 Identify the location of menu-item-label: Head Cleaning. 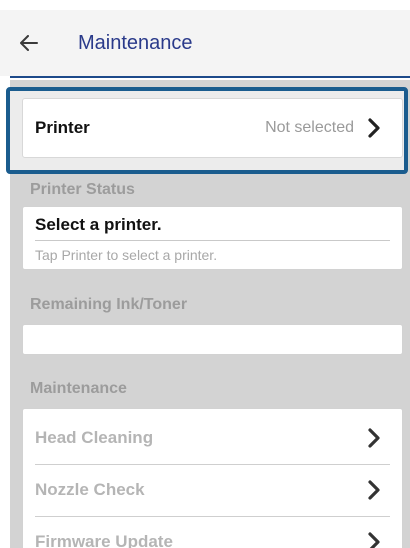
(94, 437).